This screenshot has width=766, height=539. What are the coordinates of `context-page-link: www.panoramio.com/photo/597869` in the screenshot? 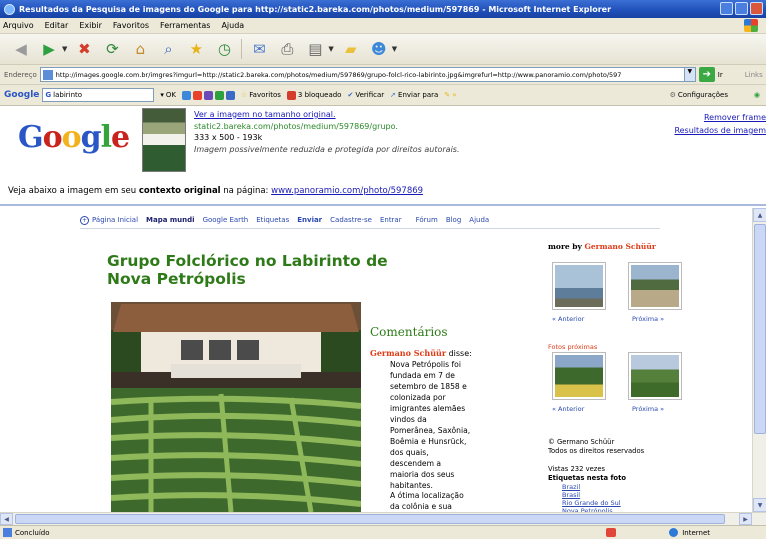 It's located at (347, 191).